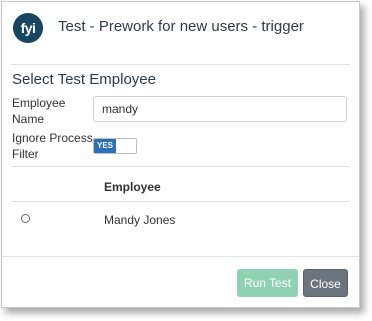 Image resolution: width=372 pixels, height=321 pixels. I want to click on section-title: Select Test Employee, so click(84, 79).